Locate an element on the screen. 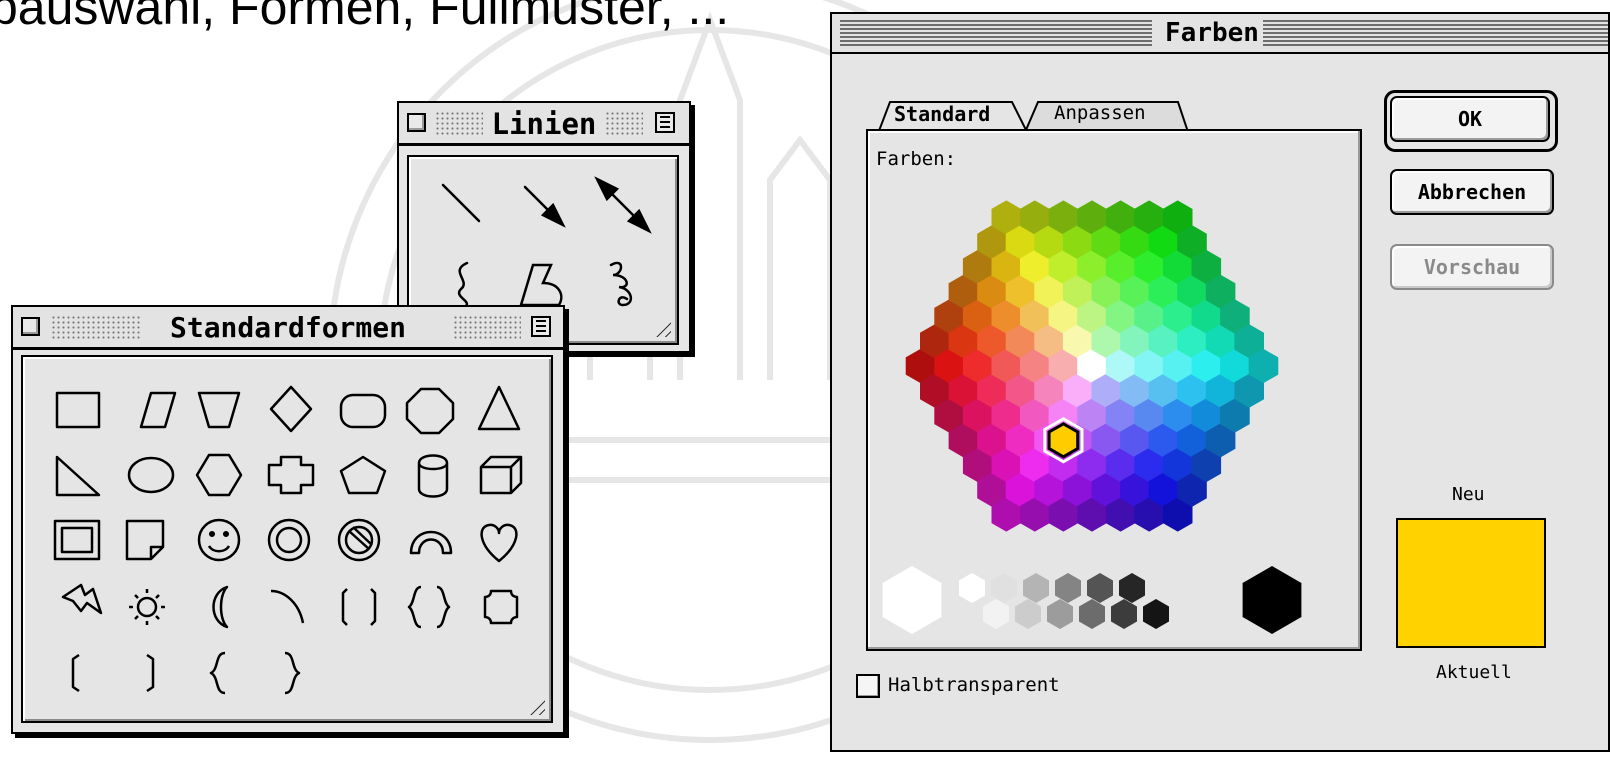 Image resolution: width=1610 pixels, height=780 pixels. donut-shape-icon is located at coordinates (289, 540).